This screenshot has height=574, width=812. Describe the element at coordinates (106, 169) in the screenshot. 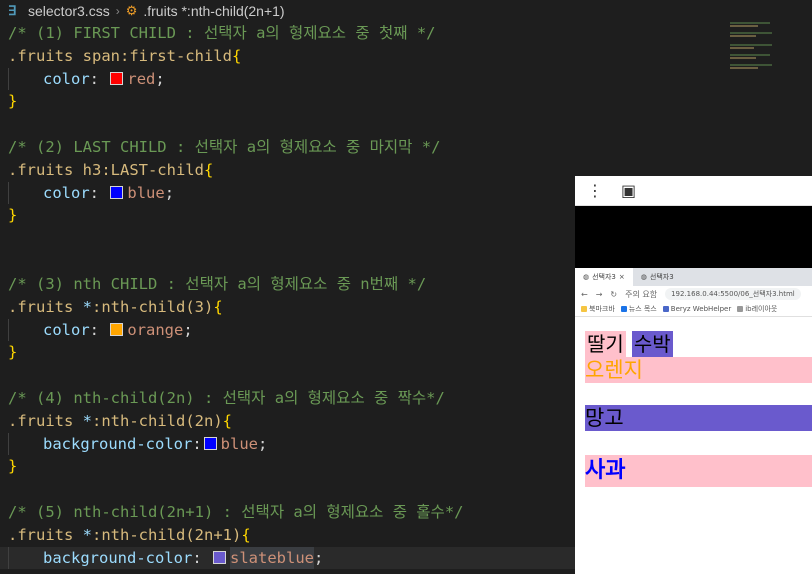

I see `css-selector: .fruits h3:LAST-child` at that location.